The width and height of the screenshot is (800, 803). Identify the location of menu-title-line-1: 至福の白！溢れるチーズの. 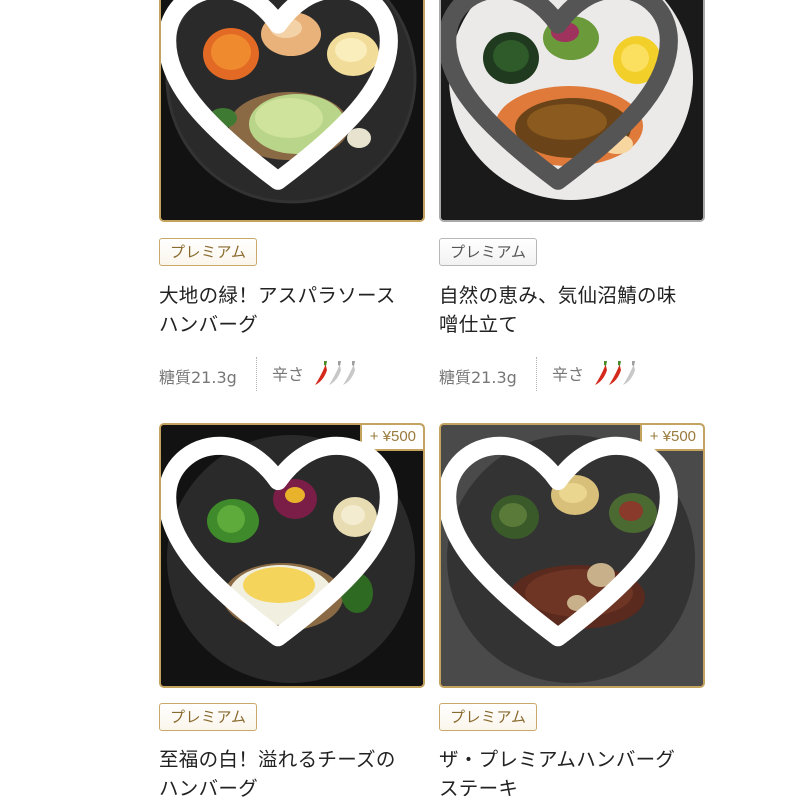
(277, 759).